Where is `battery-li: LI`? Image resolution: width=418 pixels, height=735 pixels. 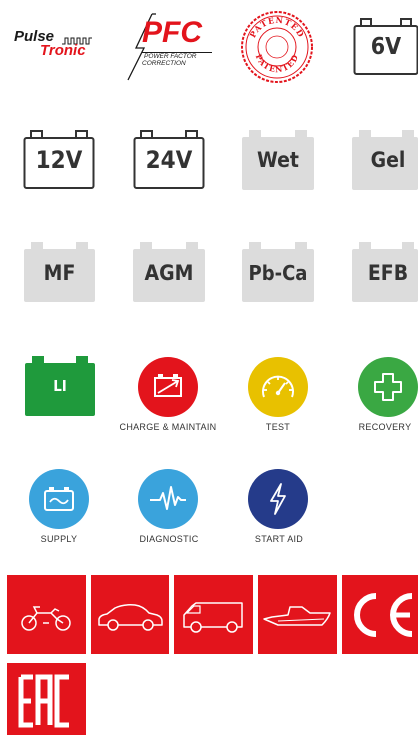 battery-li: LI is located at coordinates (60, 385).